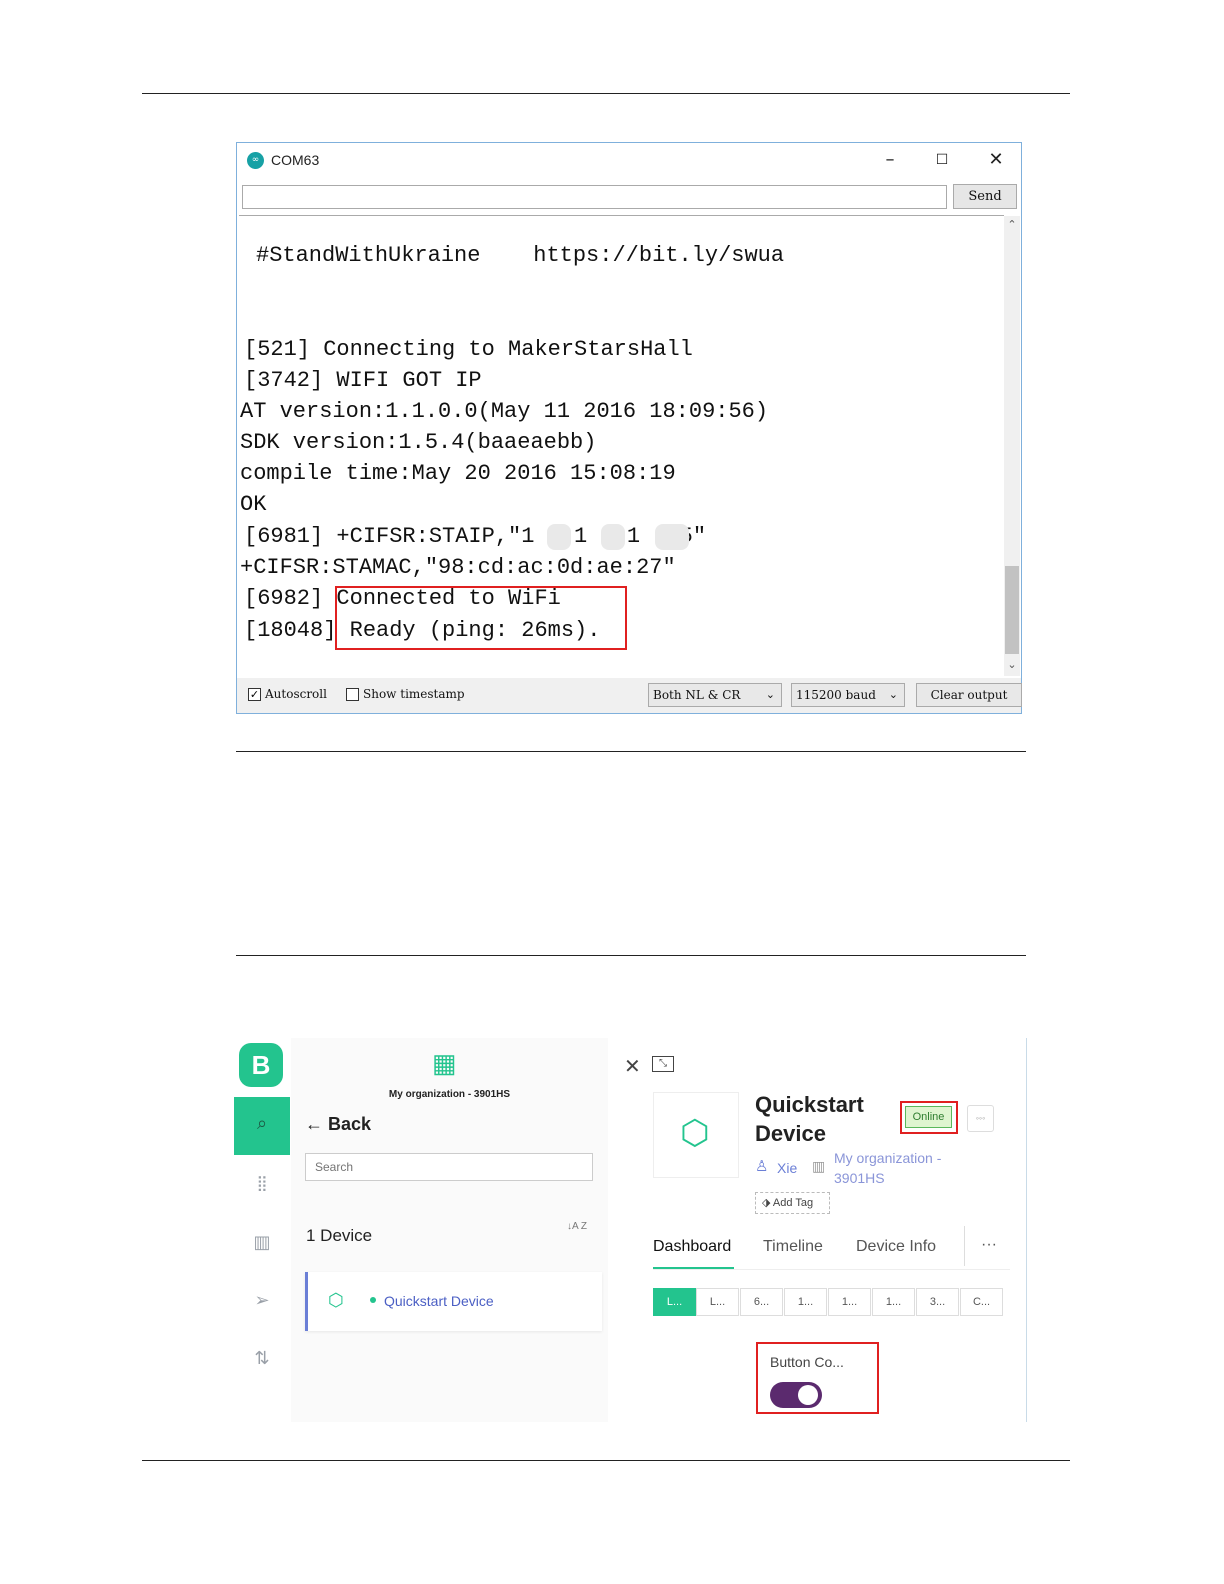 The image size is (1224, 1584). Describe the element at coordinates (444, 1063) in the screenshot. I see `building-icon: ▦` at that location.